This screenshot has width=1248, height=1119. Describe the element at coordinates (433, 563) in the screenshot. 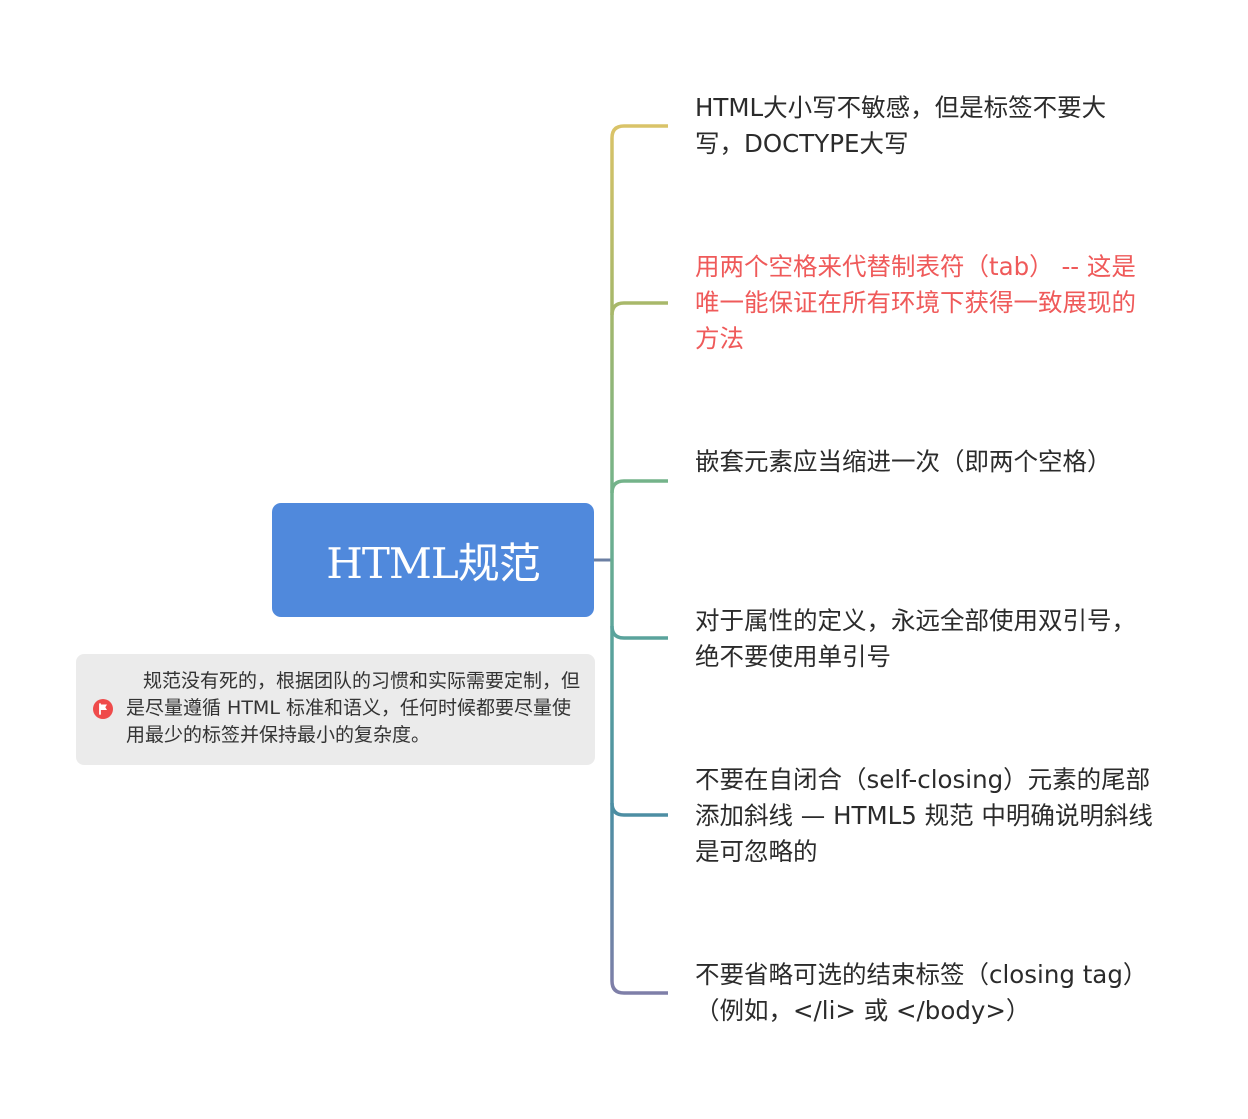

I see `root-title: HTML规范` at that location.